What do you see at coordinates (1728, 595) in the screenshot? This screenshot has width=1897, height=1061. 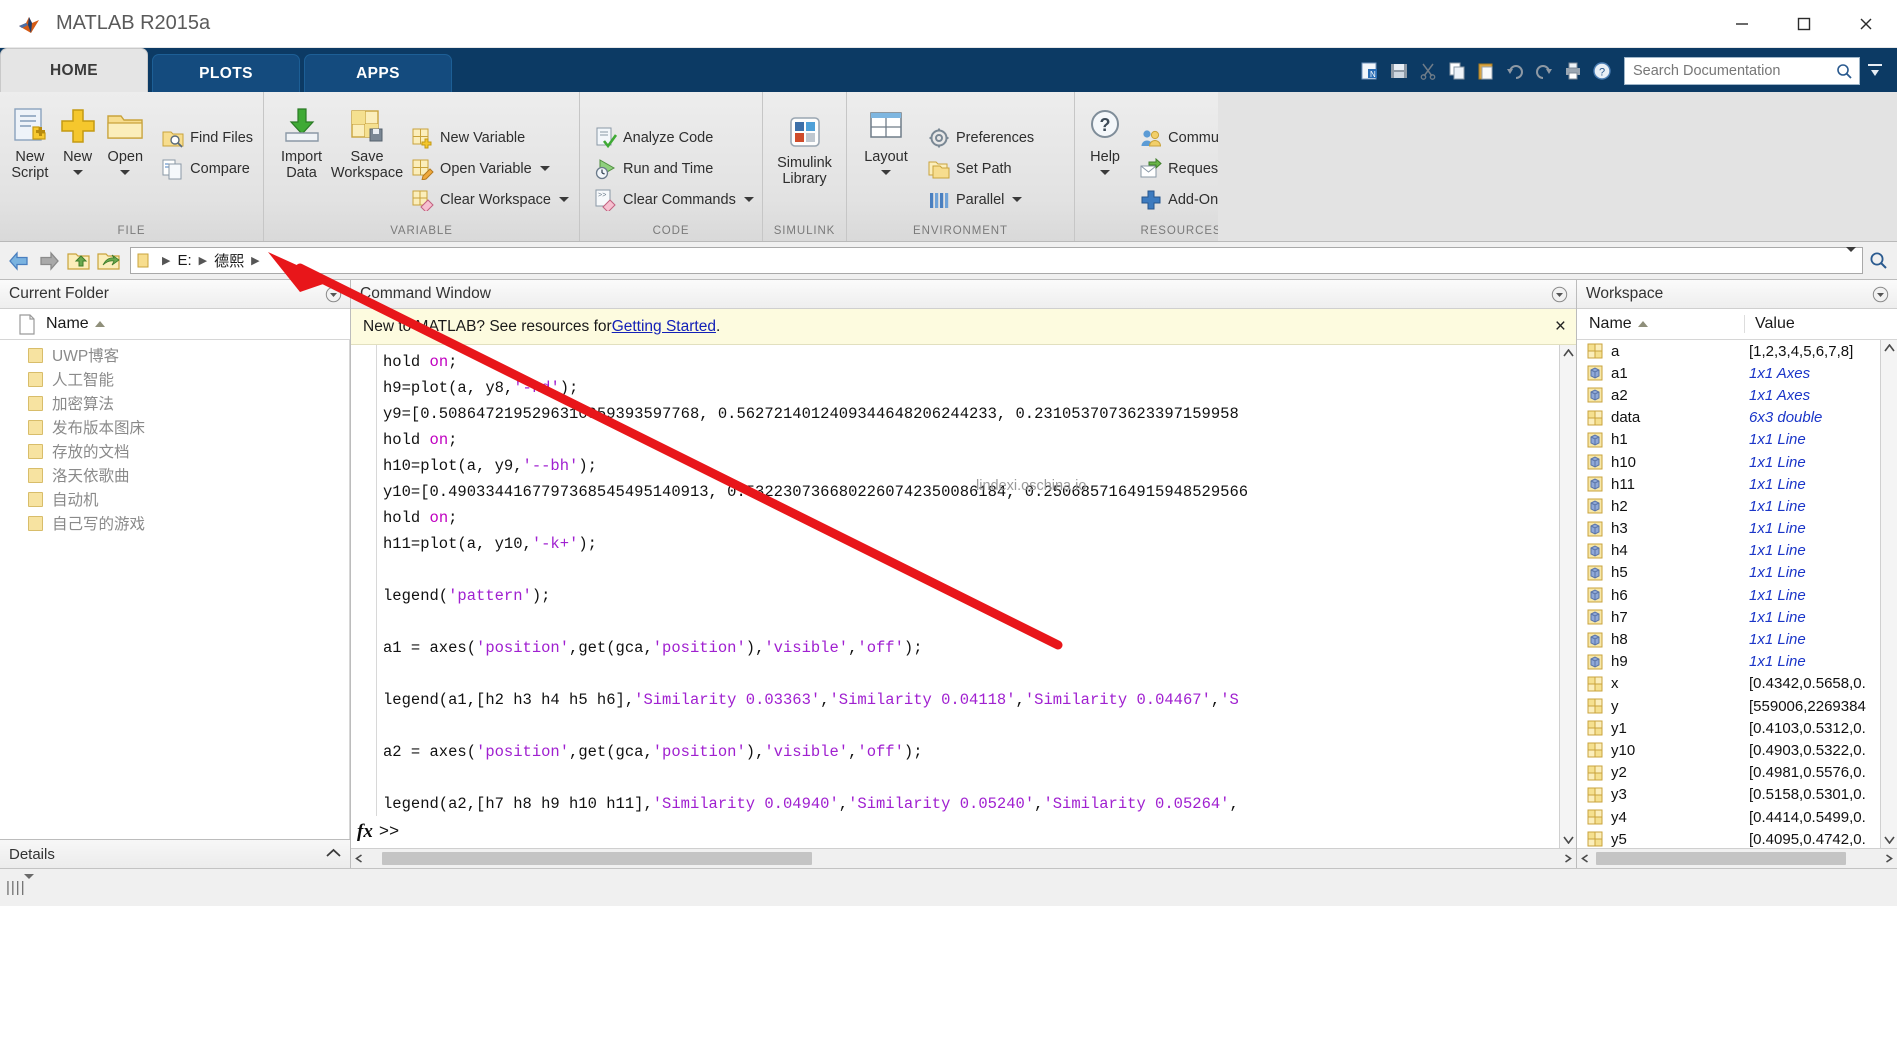 I see `table-row: h6 1x1 Line` at bounding box center [1728, 595].